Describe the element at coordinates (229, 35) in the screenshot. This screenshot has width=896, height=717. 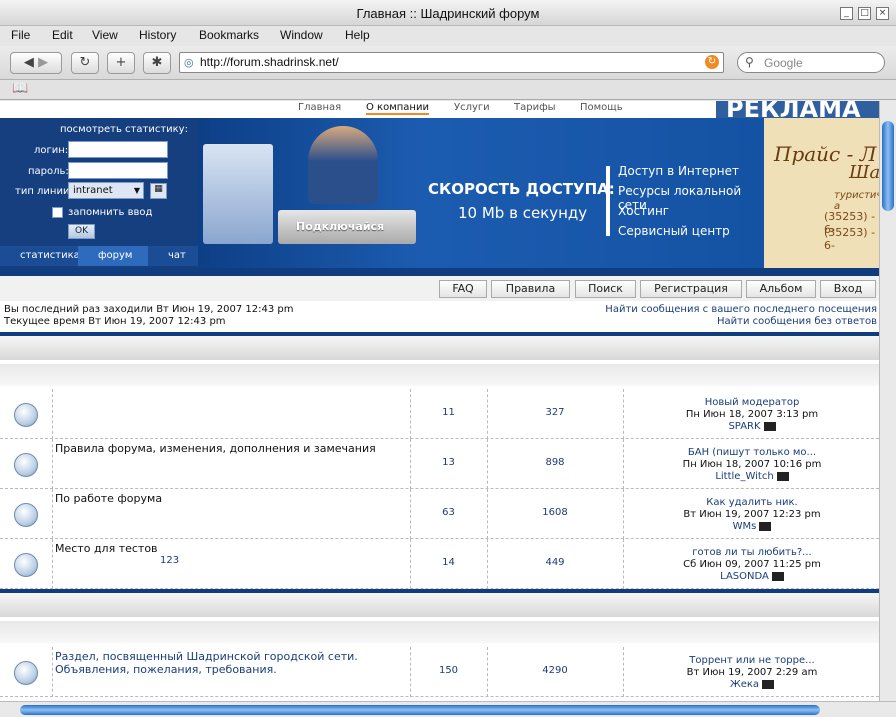
I see `menu-bookmarks: Bookmarks` at that location.